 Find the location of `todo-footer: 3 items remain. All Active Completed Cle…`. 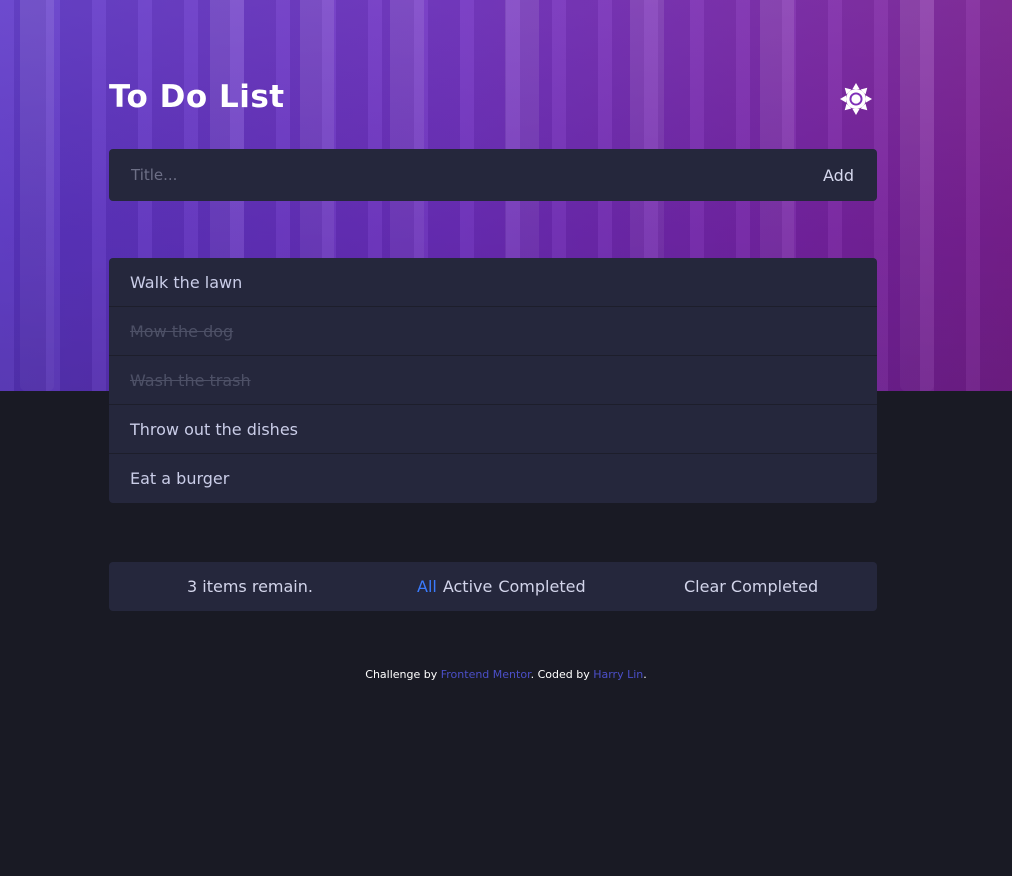

todo-footer: 3 items remain. All Active Completed Cle… is located at coordinates (493, 586).